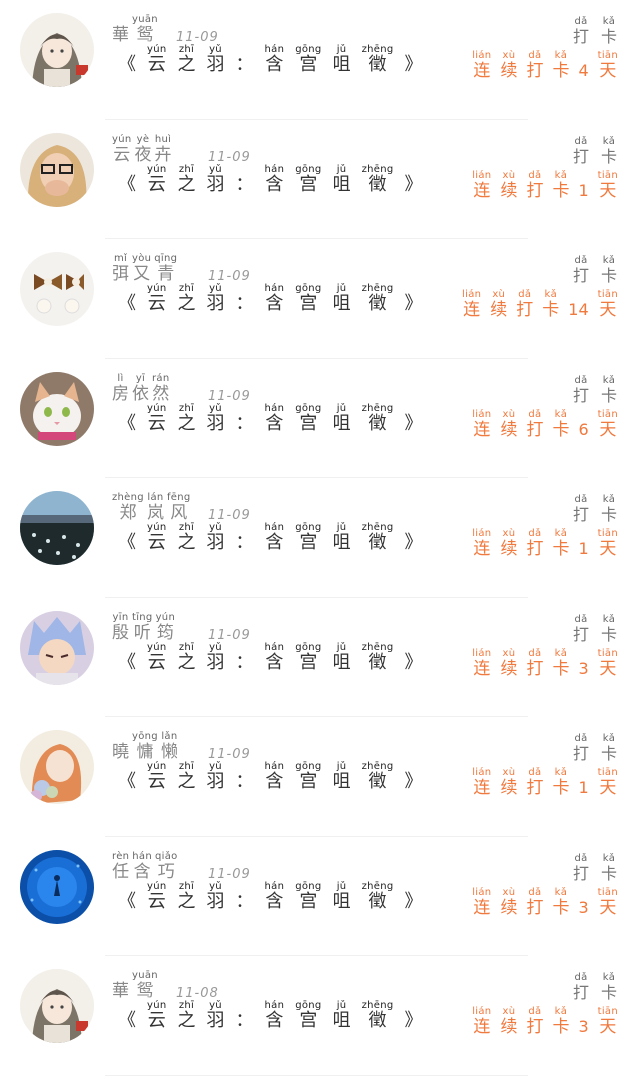  Describe the element at coordinates (509, 788) in the screenshot. I see `hanzi: 续` at that location.